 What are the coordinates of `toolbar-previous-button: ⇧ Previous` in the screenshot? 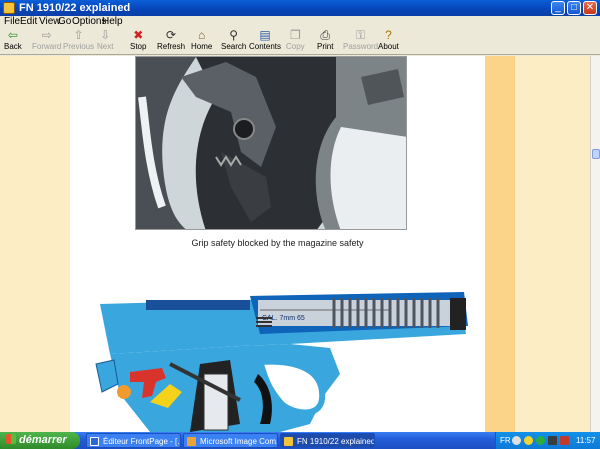 It's located at (78, 41).